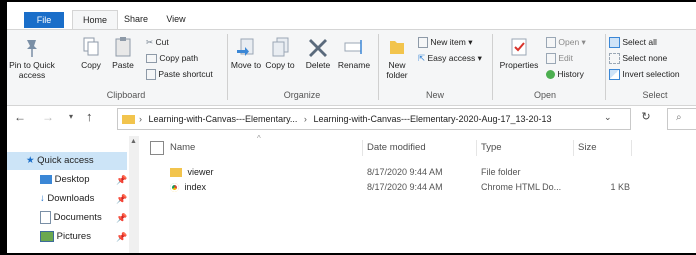 Image resolution: width=696 pixels, height=255 pixels. Describe the element at coordinates (639, 42) in the screenshot. I see `select-all-label: Select all` at that location.